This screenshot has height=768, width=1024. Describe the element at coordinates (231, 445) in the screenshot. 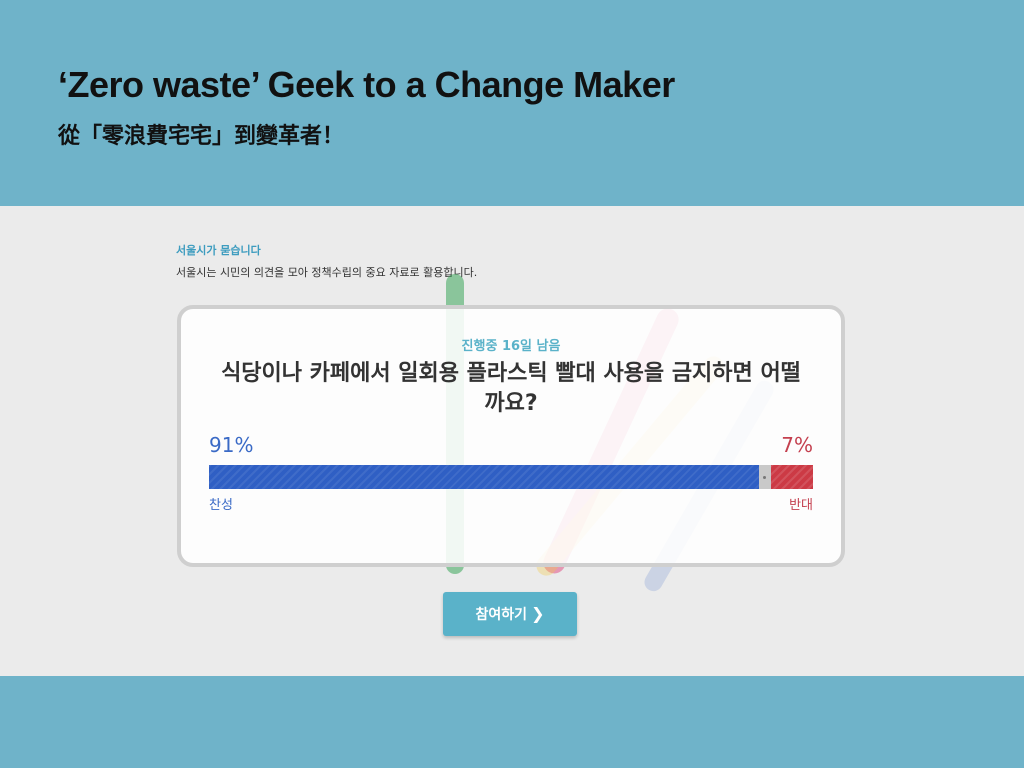

I see `yes-percent: 91%` at that location.